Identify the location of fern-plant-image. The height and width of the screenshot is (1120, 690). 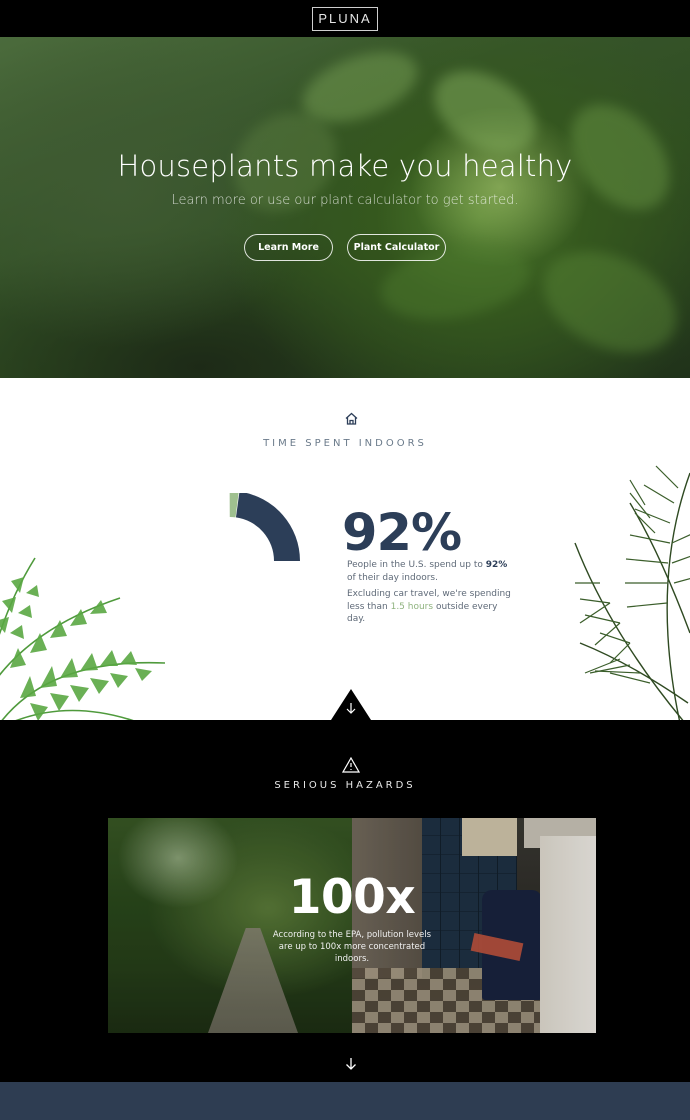
(83, 638).